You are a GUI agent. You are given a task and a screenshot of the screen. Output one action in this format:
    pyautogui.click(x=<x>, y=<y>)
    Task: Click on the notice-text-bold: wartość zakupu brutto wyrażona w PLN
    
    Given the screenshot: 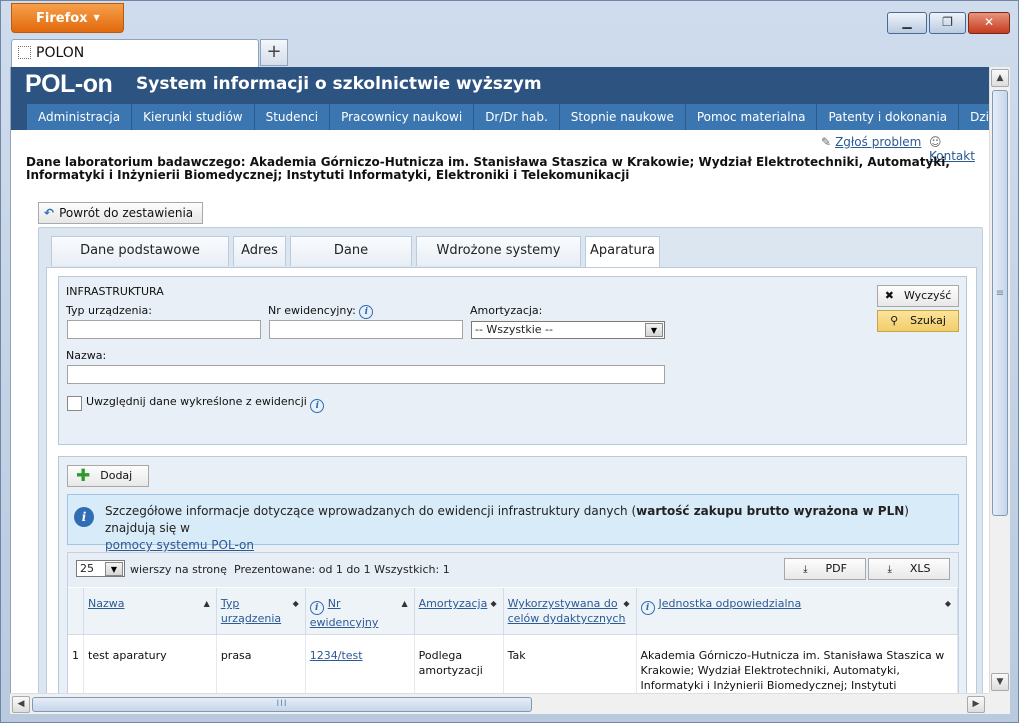 What is the action you would take?
    pyautogui.click(x=770, y=511)
    